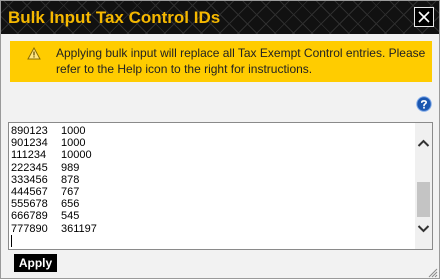 Image resolution: width=440 pixels, height=279 pixels. Describe the element at coordinates (29, 204) in the screenshot. I see `control-id: 555678` at that location.